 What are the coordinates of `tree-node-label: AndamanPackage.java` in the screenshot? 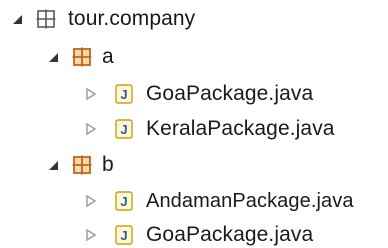 It's located at (250, 201).